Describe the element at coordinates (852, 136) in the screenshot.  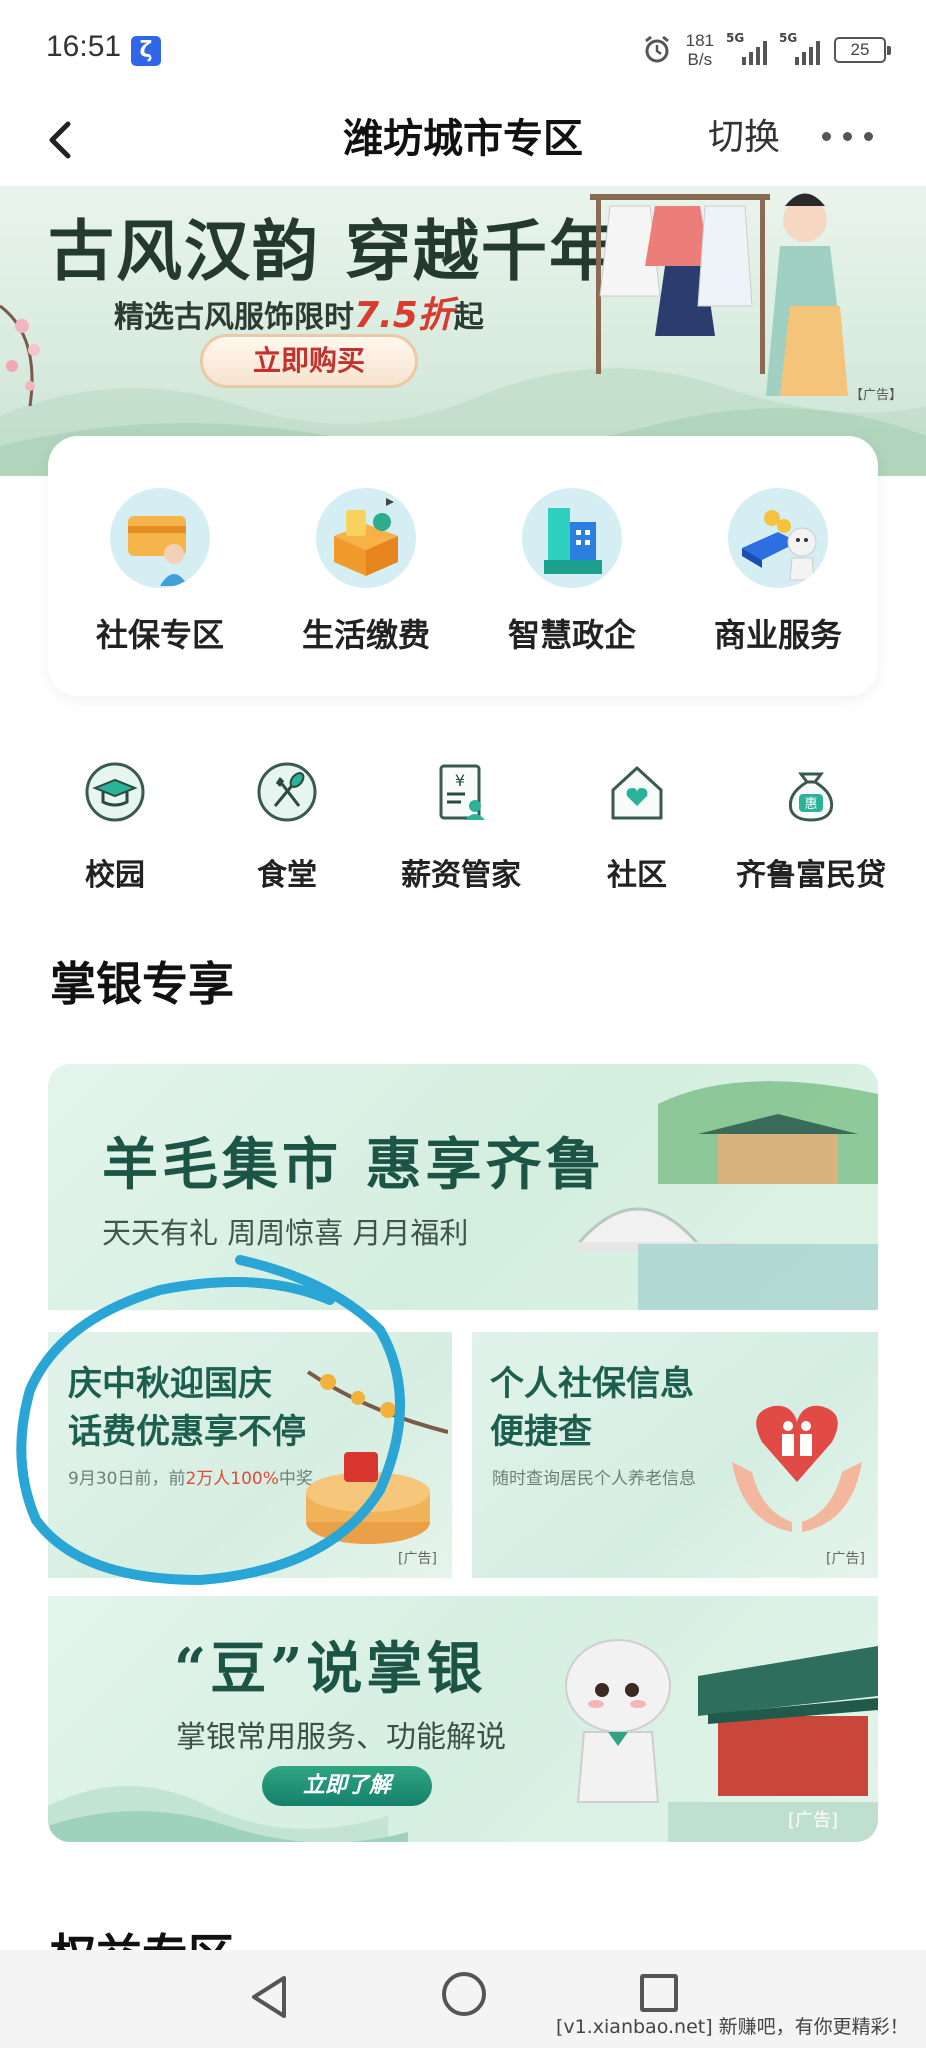
I see `more-icon` at that location.